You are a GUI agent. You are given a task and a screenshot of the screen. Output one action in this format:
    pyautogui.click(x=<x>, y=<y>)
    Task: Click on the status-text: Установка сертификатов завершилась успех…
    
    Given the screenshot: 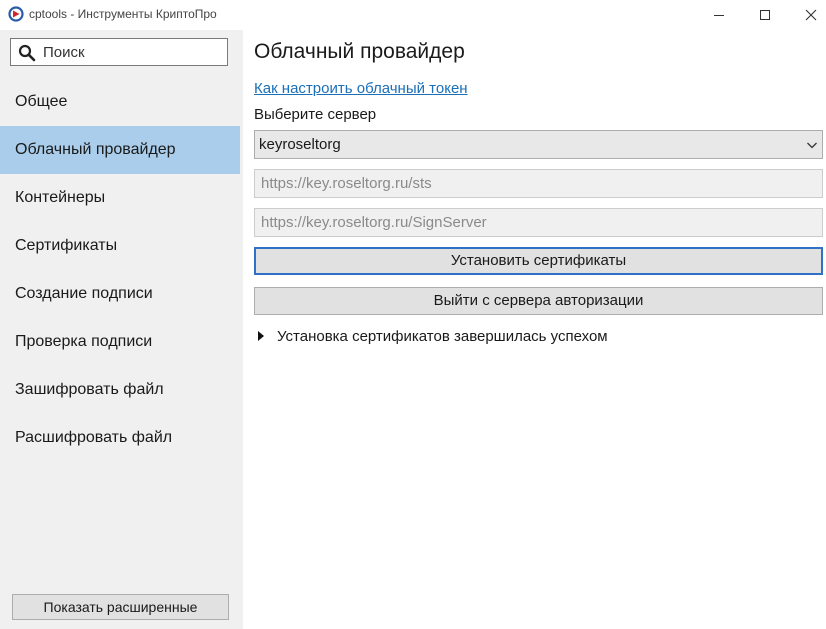 What is the action you would take?
    pyautogui.click(x=442, y=336)
    